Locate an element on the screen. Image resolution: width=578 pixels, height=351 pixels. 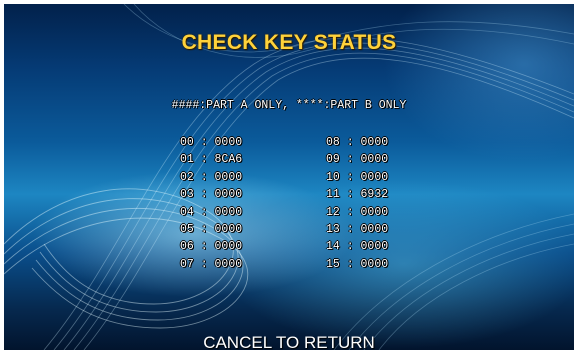
legend-text: ####:PART A ONLY, ****:PART B ONLY is located at coordinates (289, 105).